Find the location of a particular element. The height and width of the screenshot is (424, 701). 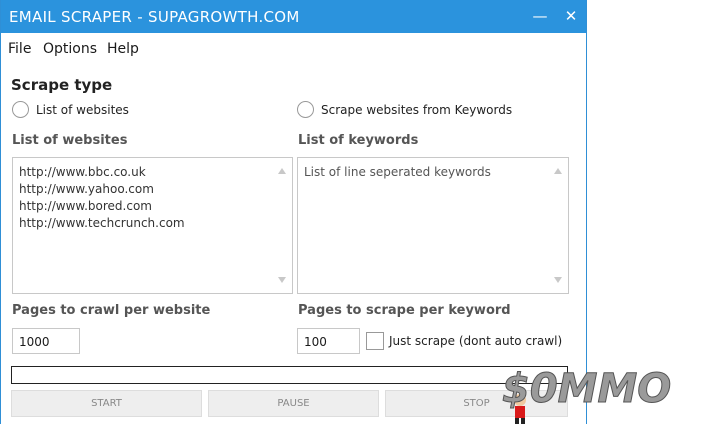

window-title: EMAIL SCRAPER - SUPAGROWTH.COM is located at coordinates (154, 17).